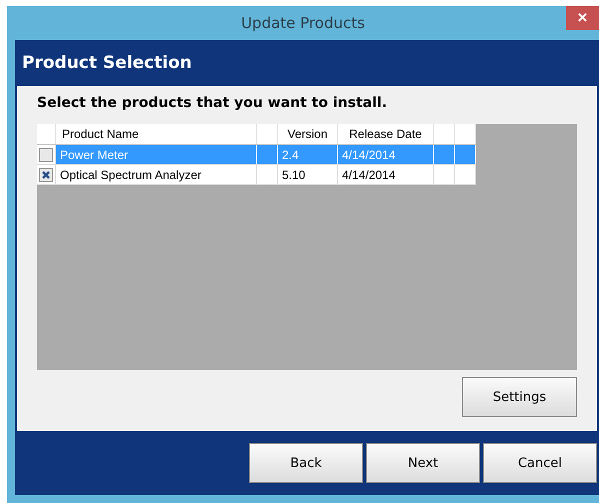  Describe the element at coordinates (303, 23) in the screenshot. I see `window-title: Update Products` at that location.